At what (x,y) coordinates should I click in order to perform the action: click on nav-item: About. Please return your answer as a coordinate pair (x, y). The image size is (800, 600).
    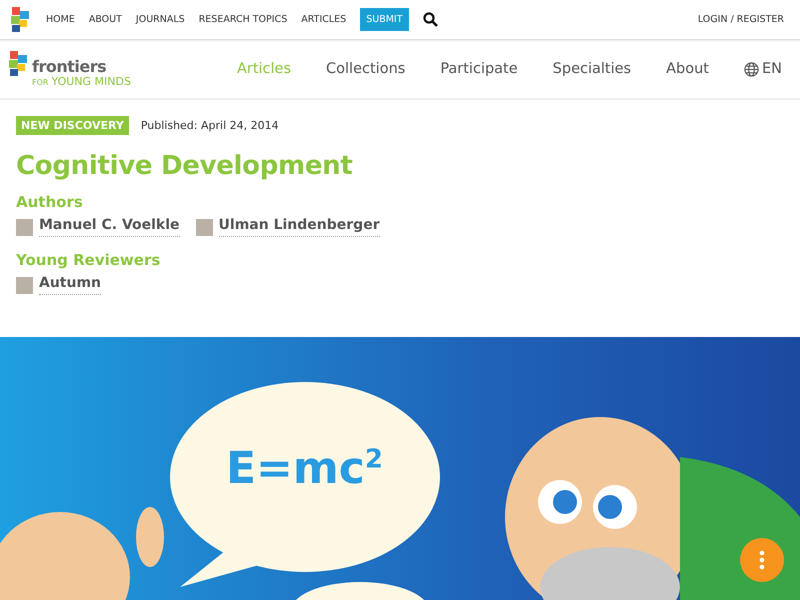
    Looking at the image, I should click on (687, 69).